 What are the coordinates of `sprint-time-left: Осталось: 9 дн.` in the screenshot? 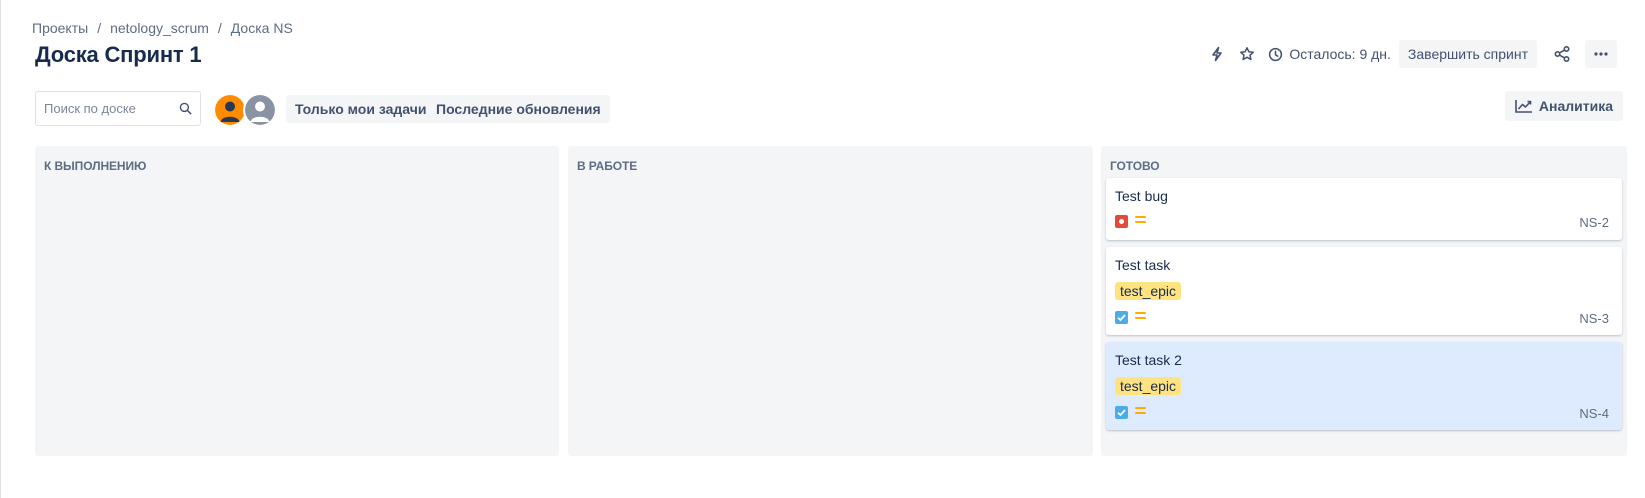 It's located at (1329, 54).